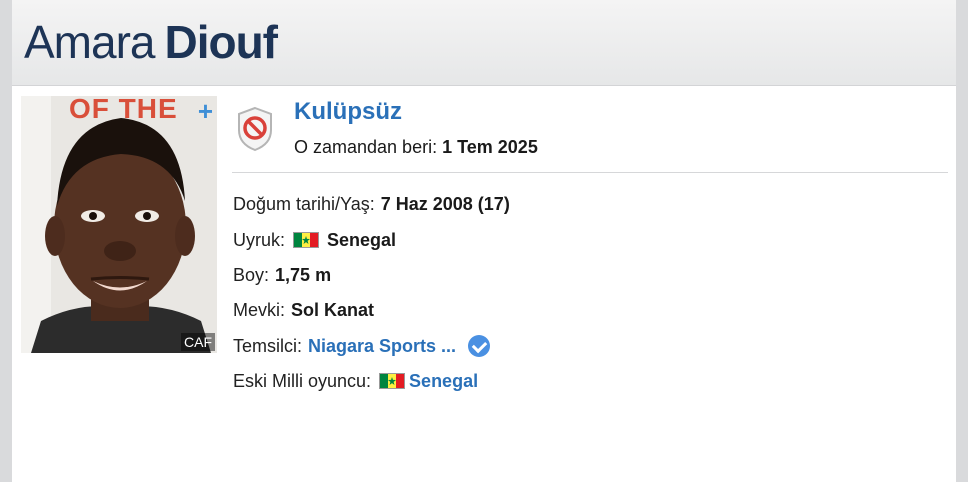 The width and height of the screenshot is (968, 482). Describe the element at coordinates (268, 346) in the screenshot. I see `agent-label: Temsilci:` at that location.